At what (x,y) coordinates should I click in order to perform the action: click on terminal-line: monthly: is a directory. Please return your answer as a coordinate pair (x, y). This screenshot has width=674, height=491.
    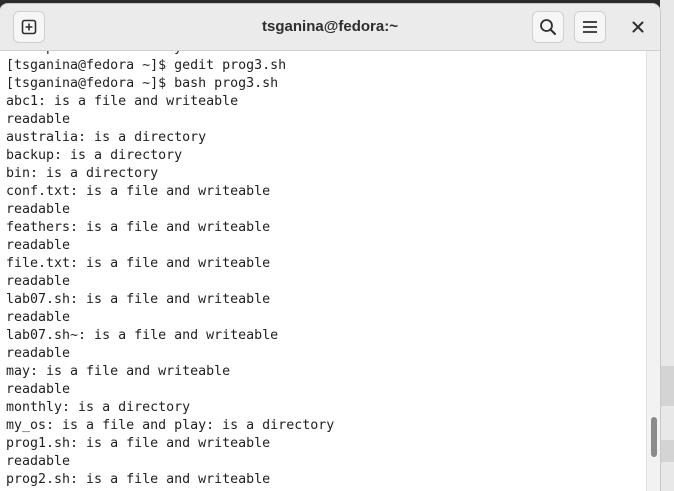
    Looking at the image, I should click on (98, 407).